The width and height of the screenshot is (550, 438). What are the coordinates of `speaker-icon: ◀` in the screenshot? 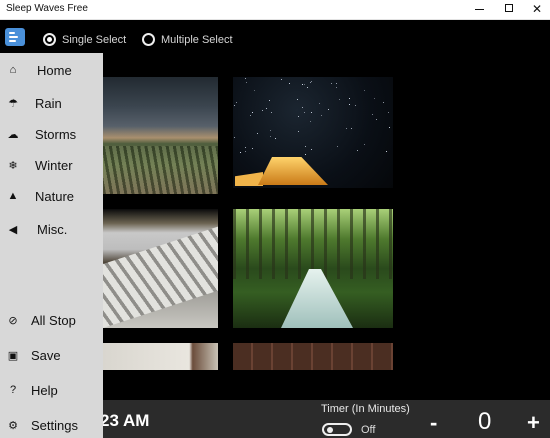 It's located at (13, 229).